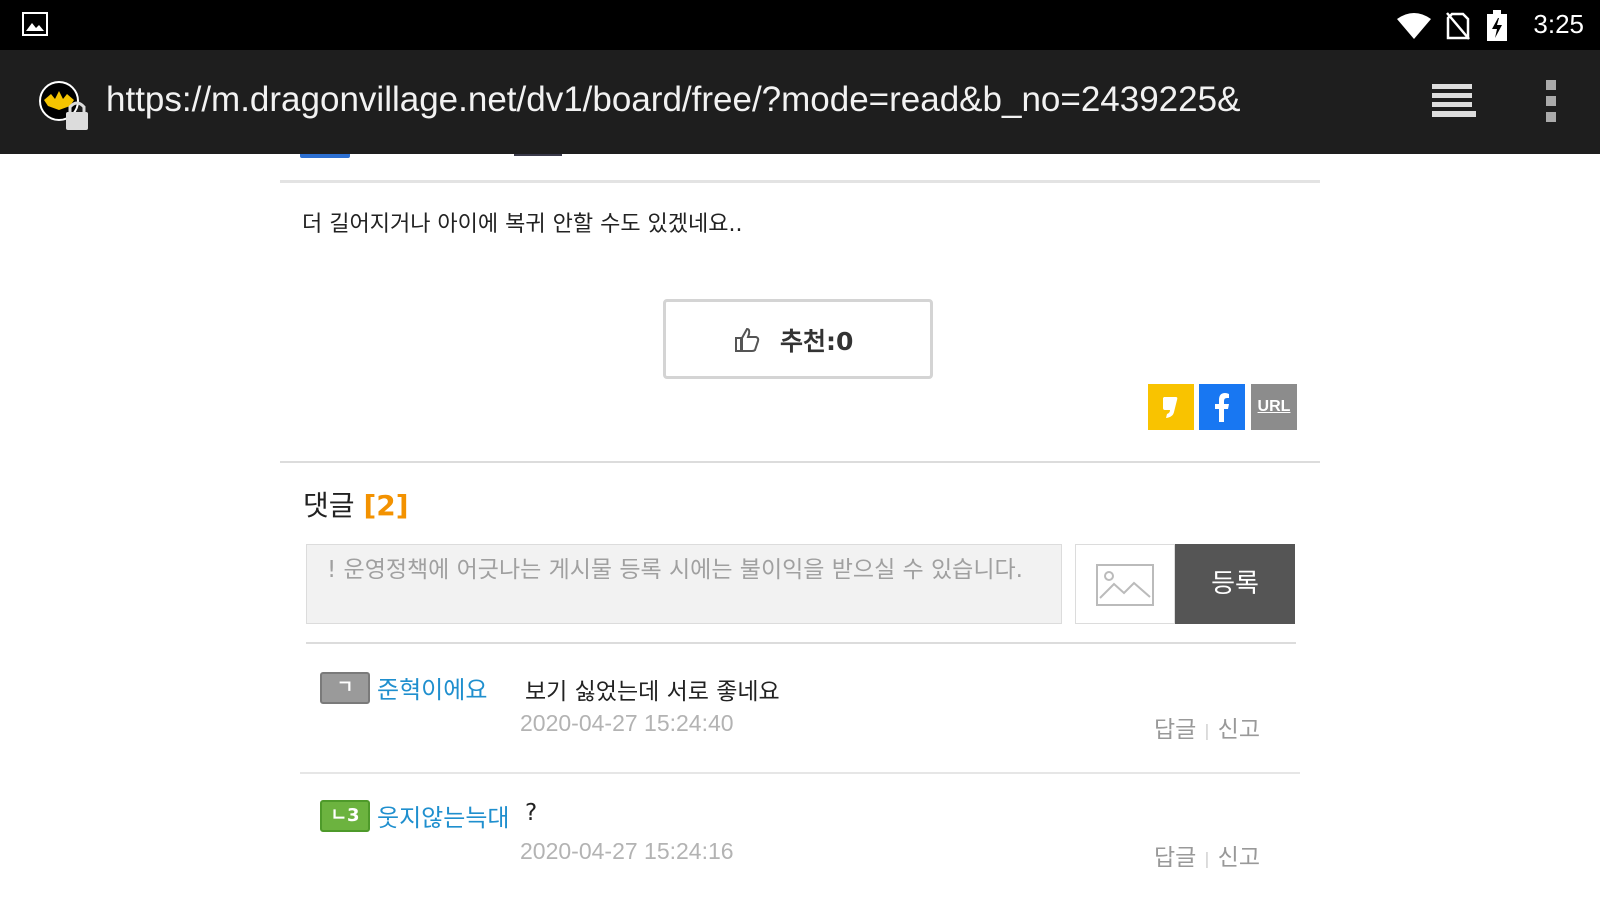 Image resolution: width=1600 pixels, height=900 pixels. Describe the element at coordinates (35, 24) in the screenshot. I see `gallery-icon` at that location.